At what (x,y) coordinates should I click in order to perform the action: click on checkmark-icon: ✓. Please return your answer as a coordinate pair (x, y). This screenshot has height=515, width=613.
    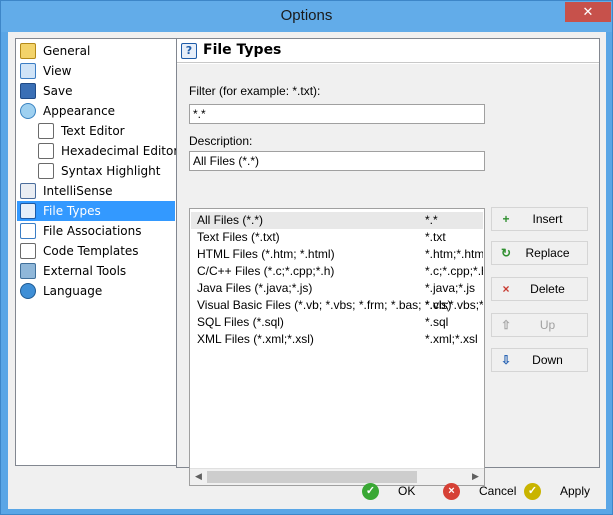
    Looking at the image, I should click on (370, 491).